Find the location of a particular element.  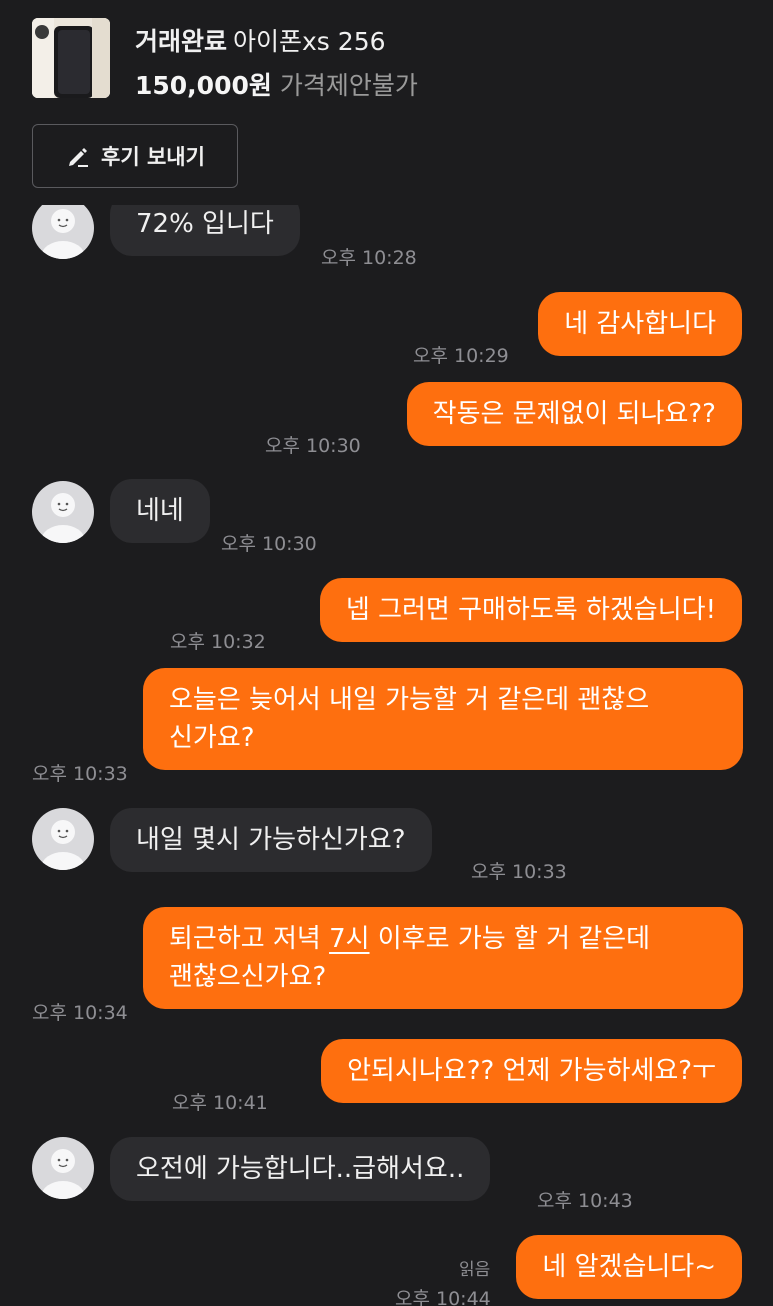

message-time: 오후 10:44 is located at coordinates (443, 1297).